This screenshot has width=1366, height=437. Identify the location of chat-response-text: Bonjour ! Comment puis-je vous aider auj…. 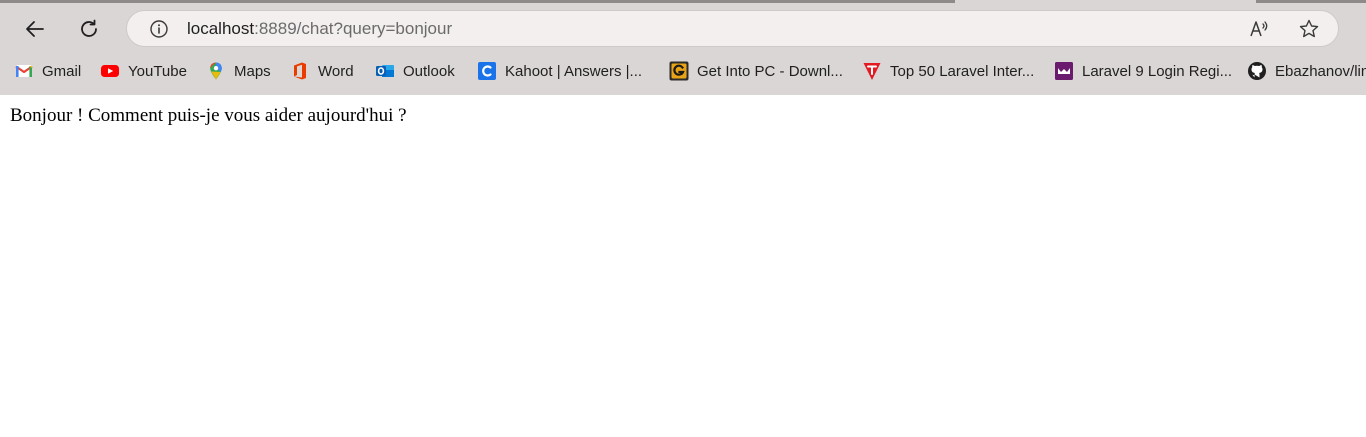
(208, 115).